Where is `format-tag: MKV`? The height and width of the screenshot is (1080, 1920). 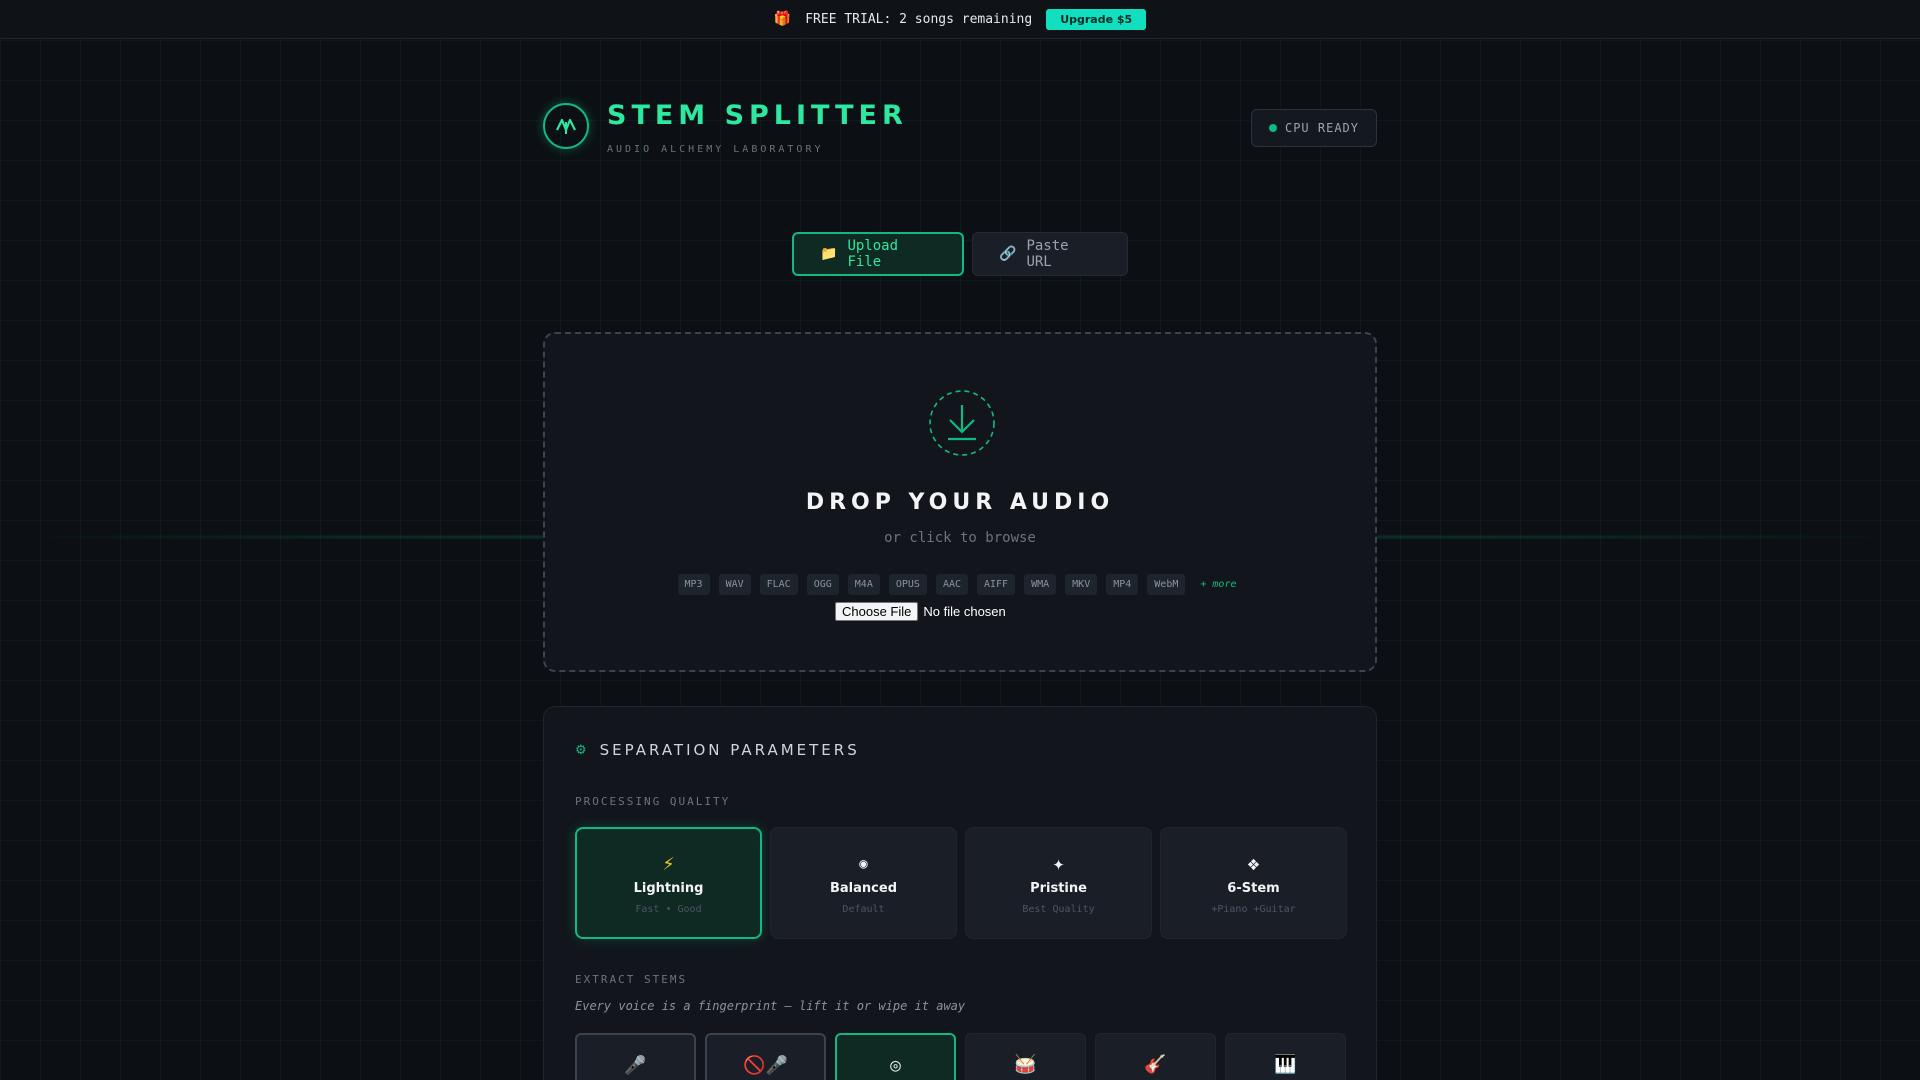 format-tag: MKV is located at coordinates (1081, 584).